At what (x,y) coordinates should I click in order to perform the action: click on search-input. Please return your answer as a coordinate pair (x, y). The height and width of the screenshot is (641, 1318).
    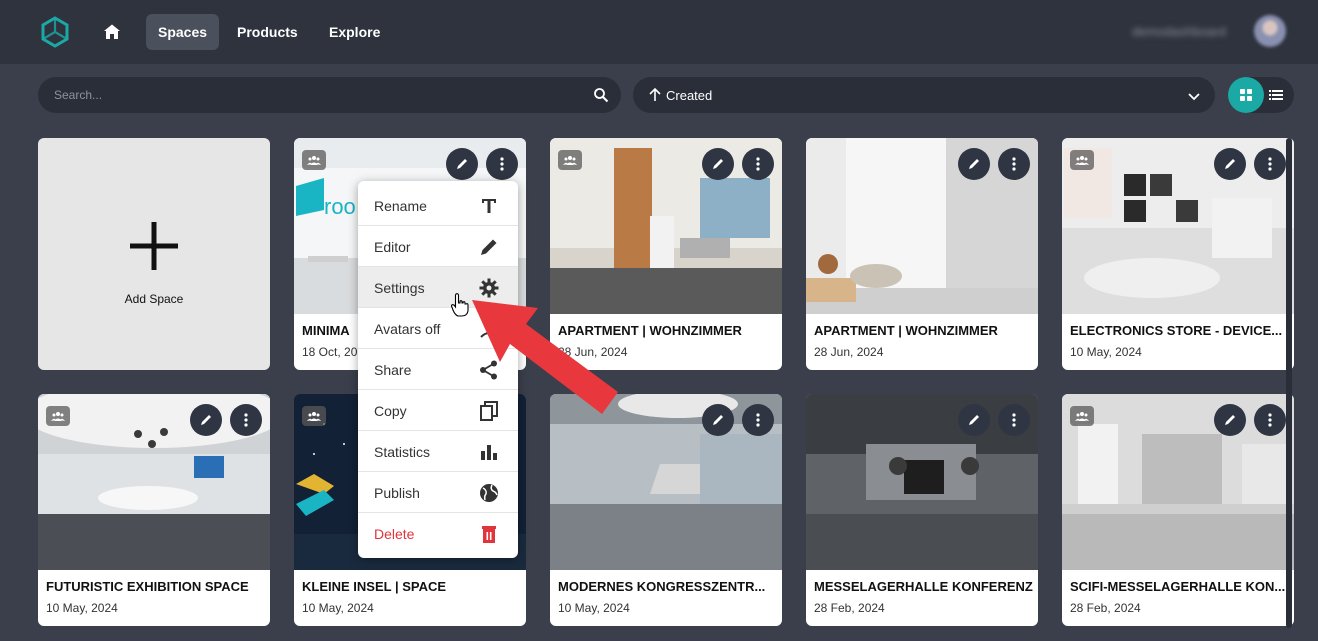
    Looking at the image, I should click on (314, 95).